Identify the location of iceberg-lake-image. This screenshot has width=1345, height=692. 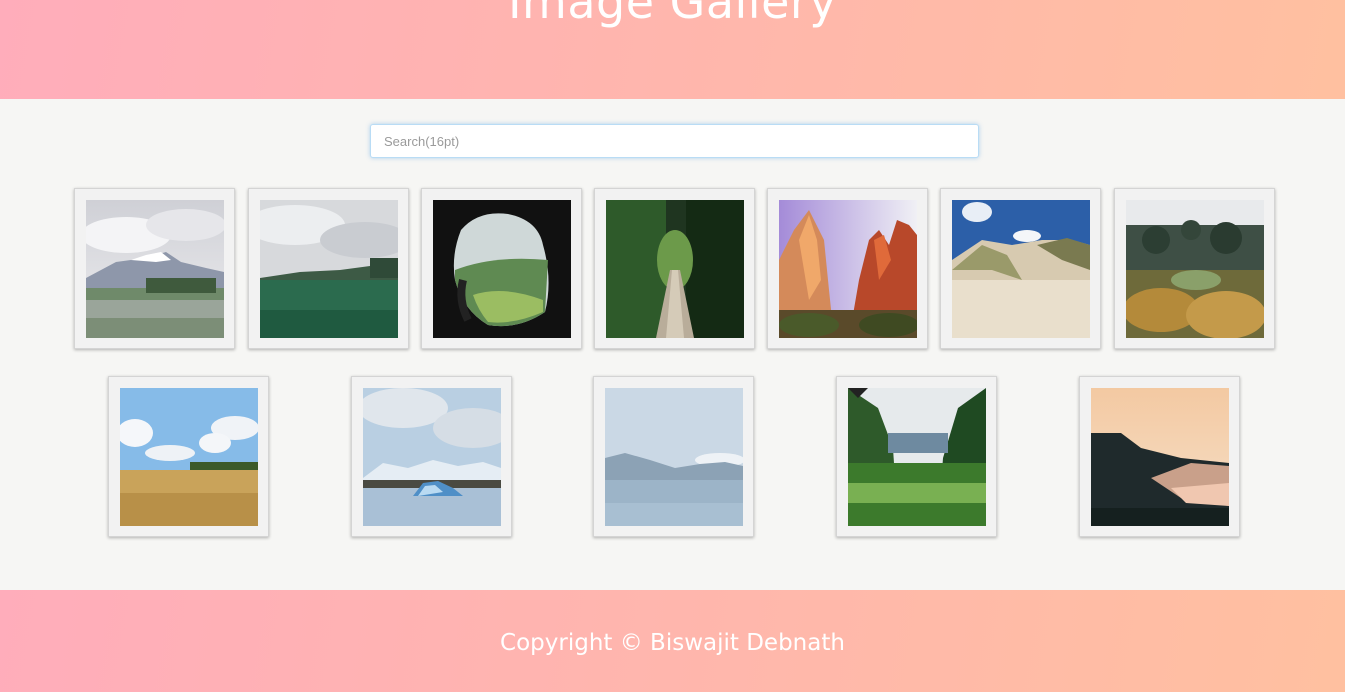
(432, 457).